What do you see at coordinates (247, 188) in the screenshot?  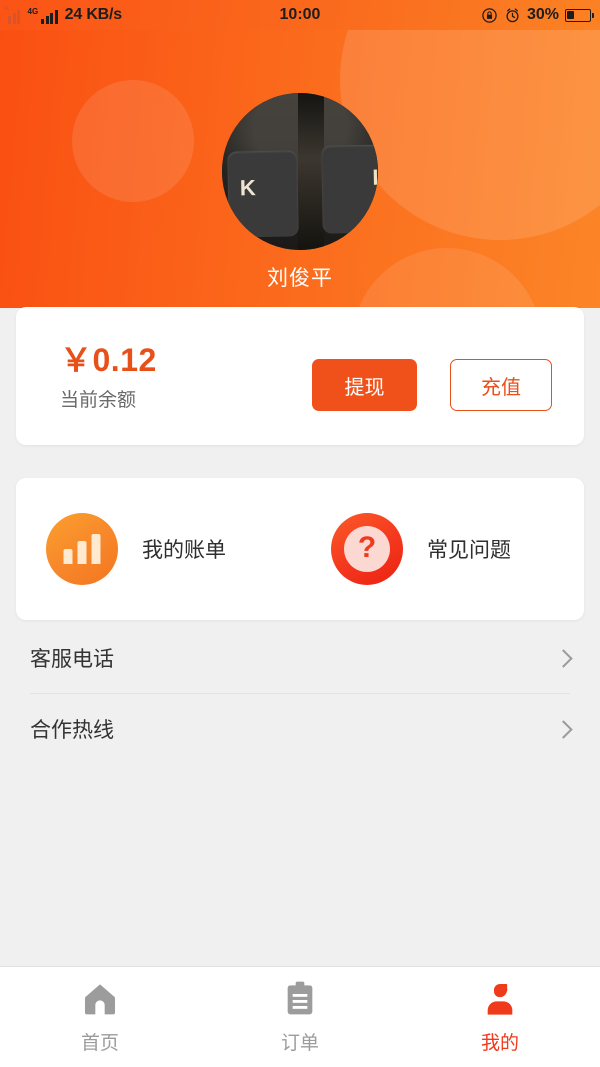 I see `avatar-key-left-letter: K` at bounding box center [247, 188].